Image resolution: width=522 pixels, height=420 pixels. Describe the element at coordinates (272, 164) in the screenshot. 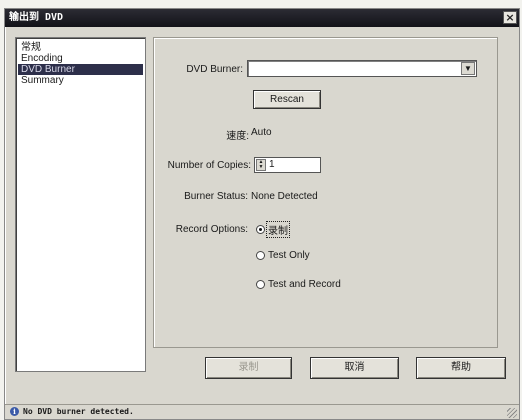

I see `copies-value: 1` at that location.